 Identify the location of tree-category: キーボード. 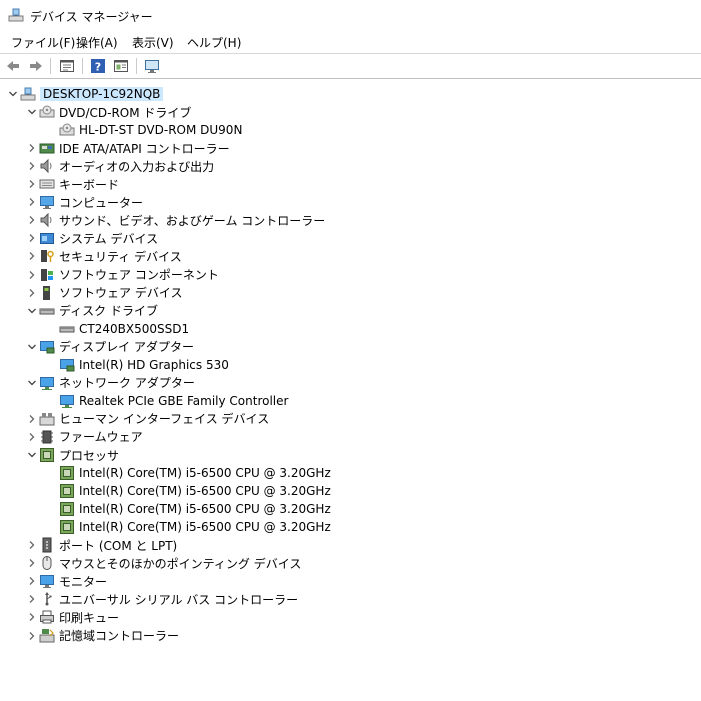
(72, 184).